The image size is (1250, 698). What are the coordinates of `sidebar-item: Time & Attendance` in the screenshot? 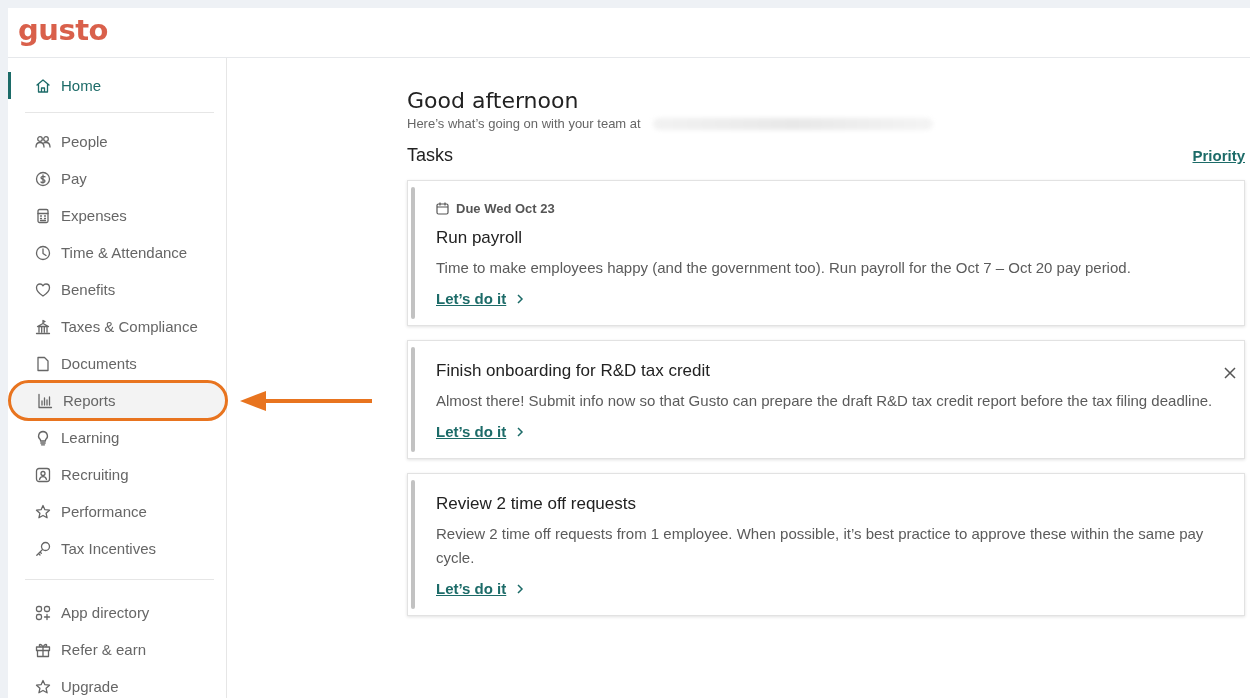 It's located at (117, 252).